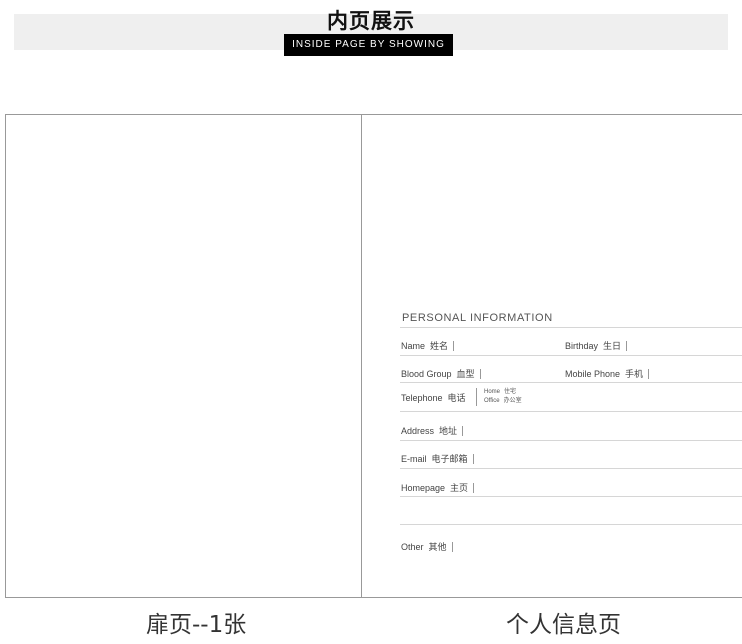  Describe the element at coordinates (634, 374) in the screenshot. I see `field-label-cn: 手机` at that location.